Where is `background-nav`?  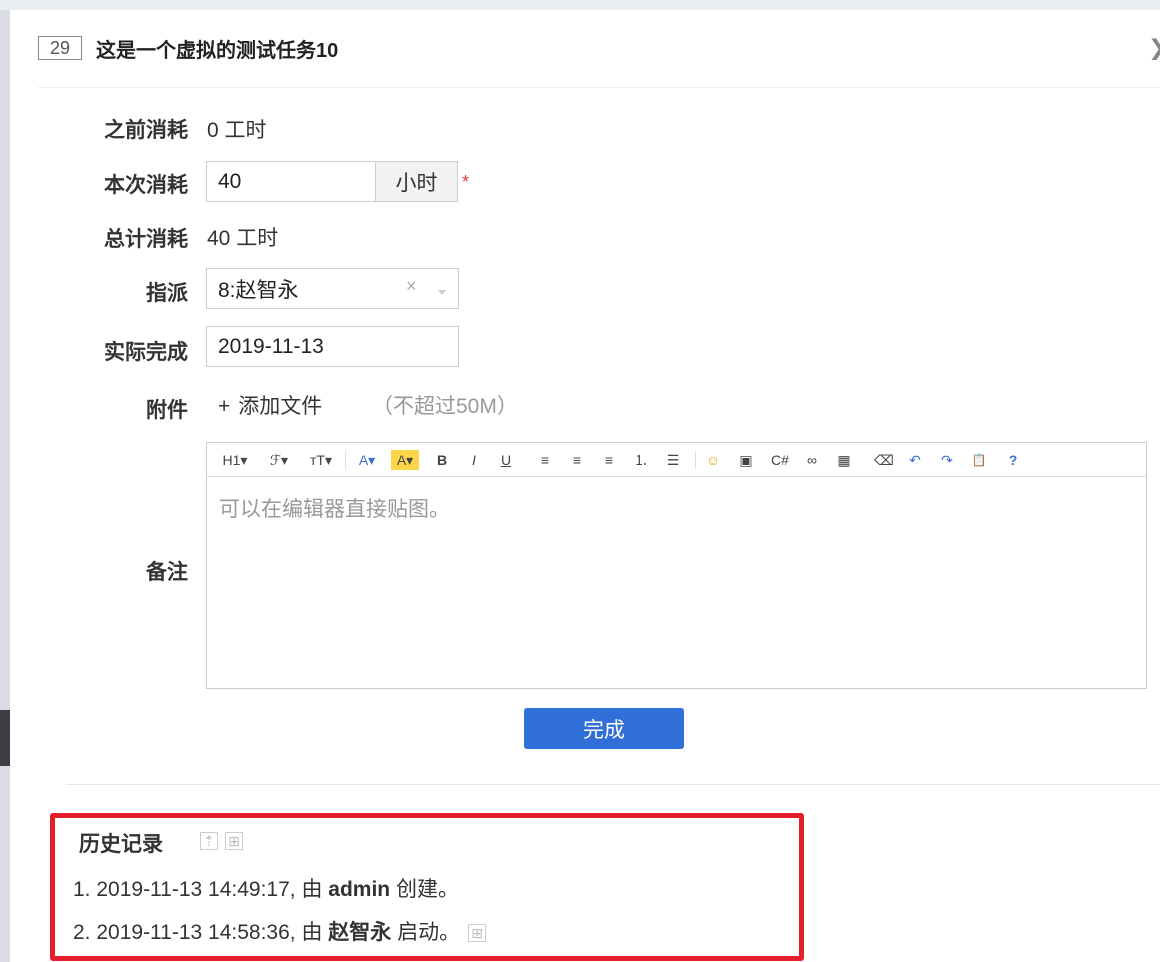
background-nav is located at coordinates (580, 5).